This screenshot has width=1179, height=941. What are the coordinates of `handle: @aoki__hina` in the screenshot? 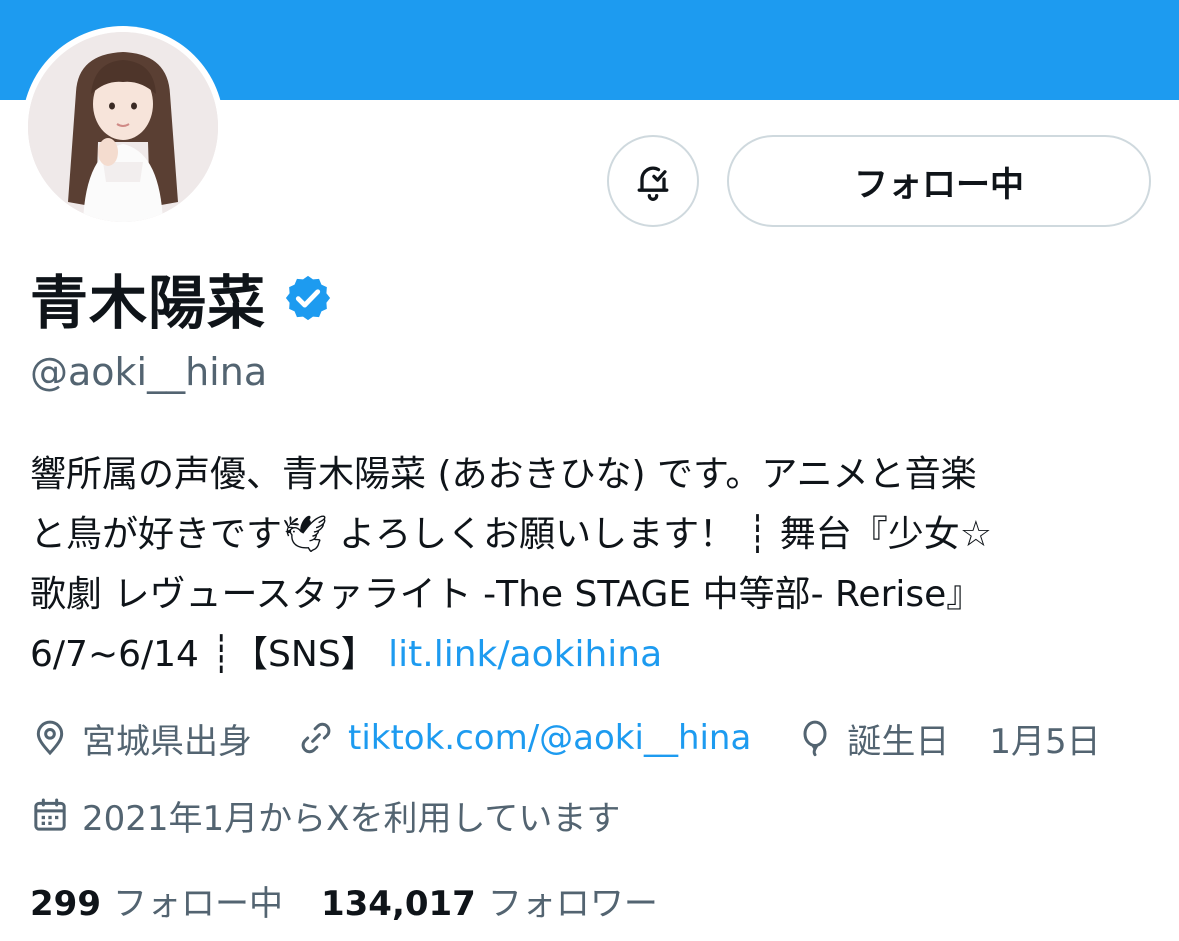 It's located at (149, 372).